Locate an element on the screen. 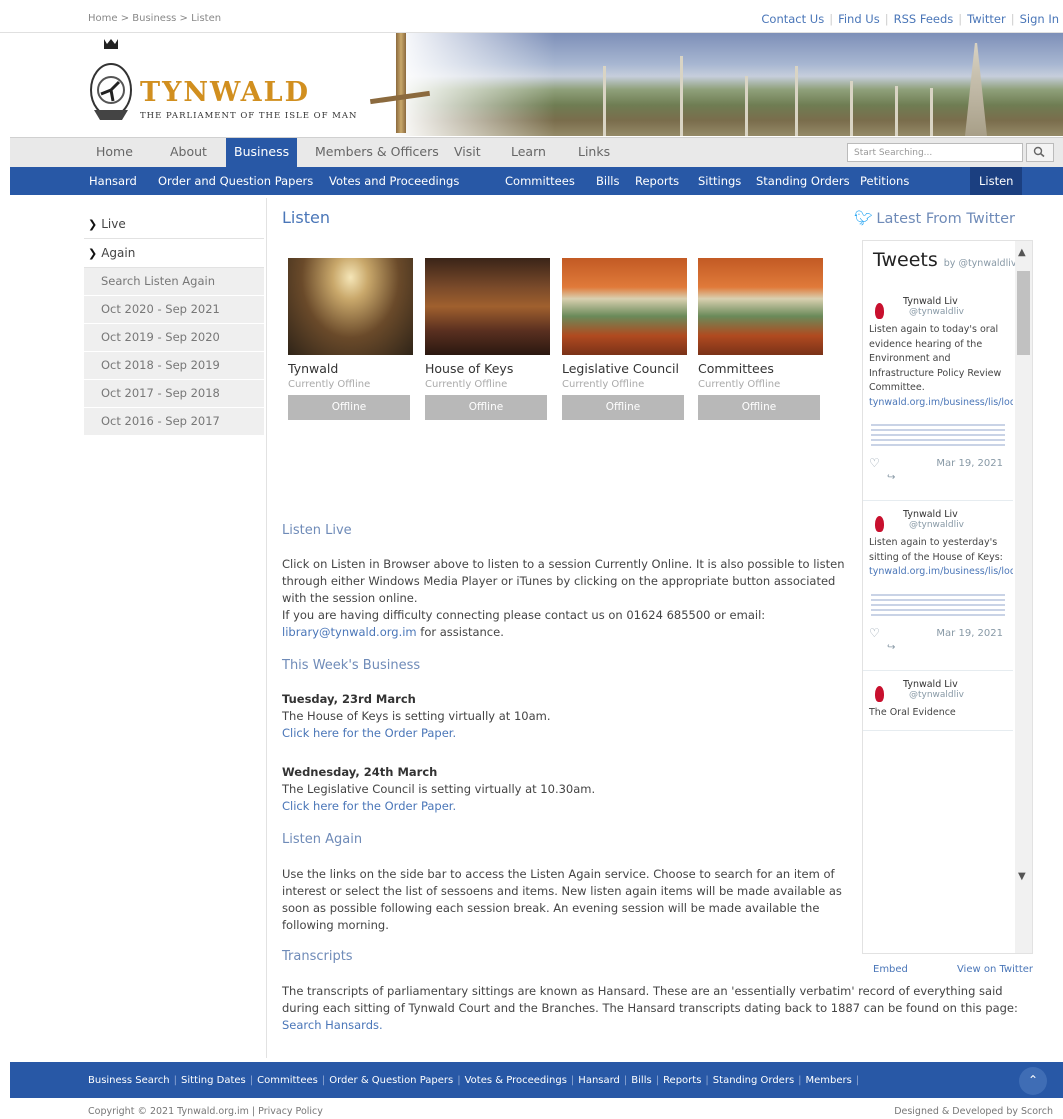  sidebar-item-oct-2020: Oct 2020 - Sep 2021 is located at coordinates (174, 310).